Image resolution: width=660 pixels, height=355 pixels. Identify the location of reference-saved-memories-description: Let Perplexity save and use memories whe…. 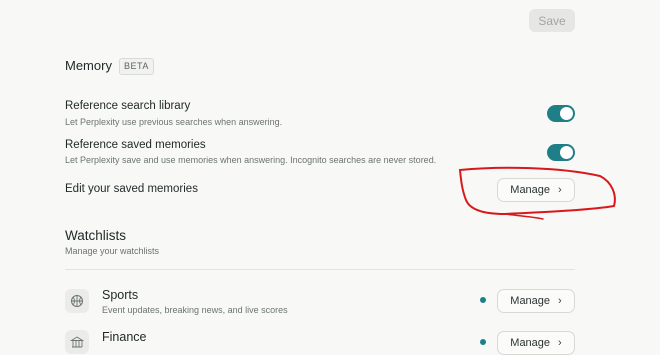
(251, 160).